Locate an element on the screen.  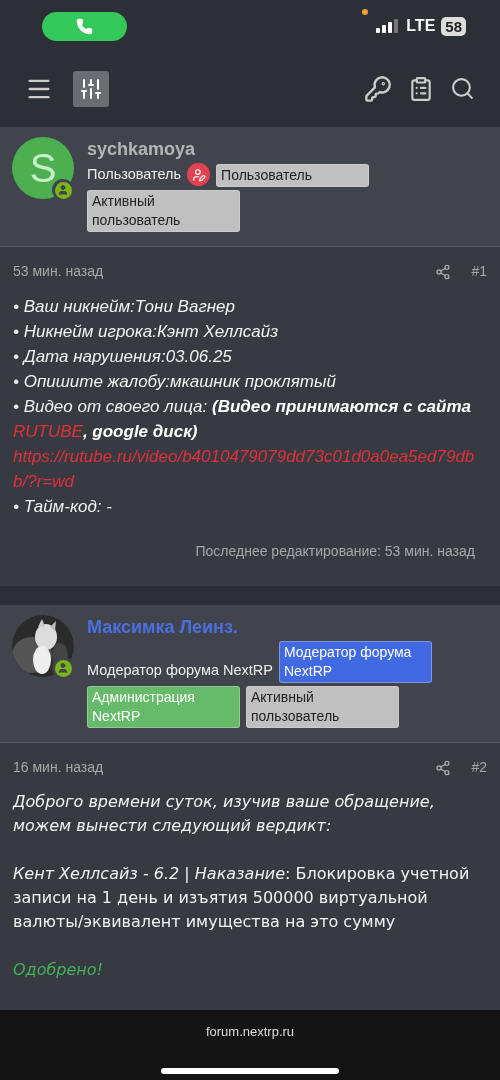
online-status-icon is located at coordinates (63, 668).